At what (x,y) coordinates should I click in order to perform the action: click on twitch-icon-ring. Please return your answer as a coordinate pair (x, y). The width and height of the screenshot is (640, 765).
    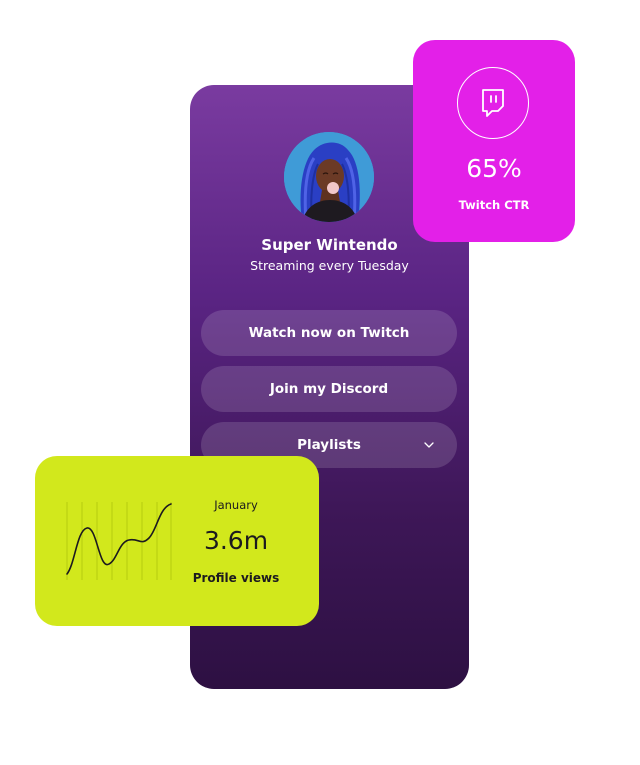
    Looking at the image, I should click on (493, 103).